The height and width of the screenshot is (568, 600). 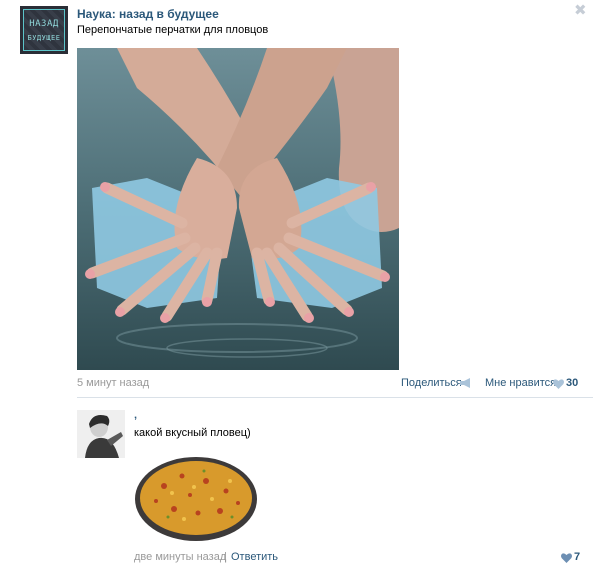 I want to click on megaphone-icon, so click(x=466, y=383).